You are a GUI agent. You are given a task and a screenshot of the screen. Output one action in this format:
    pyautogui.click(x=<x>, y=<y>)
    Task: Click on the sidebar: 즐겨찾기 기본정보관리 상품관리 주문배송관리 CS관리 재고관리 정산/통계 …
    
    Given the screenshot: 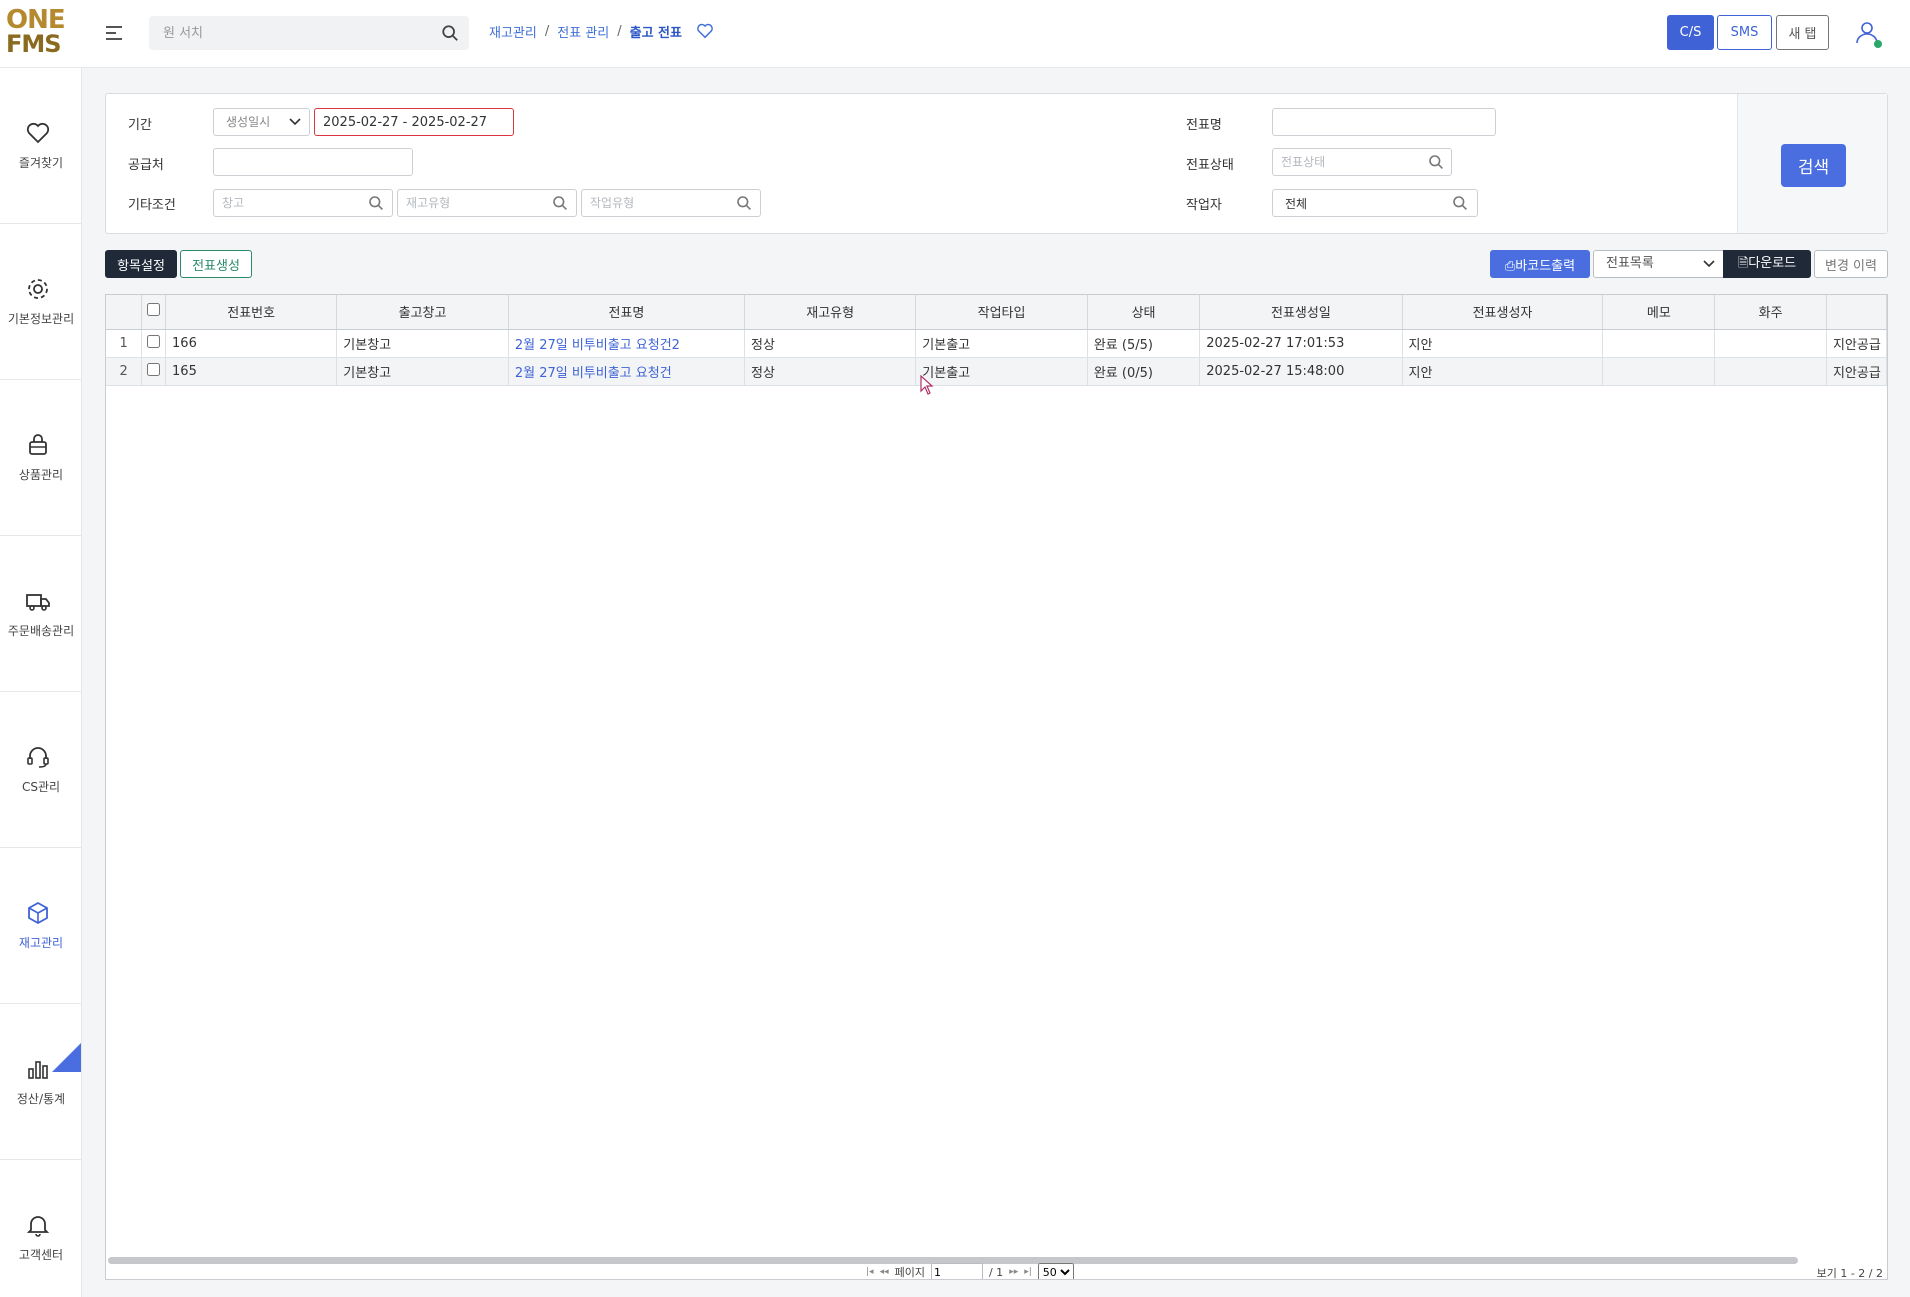 What is the action you would take?
    pyautogui.click(x=41, y=682)
    